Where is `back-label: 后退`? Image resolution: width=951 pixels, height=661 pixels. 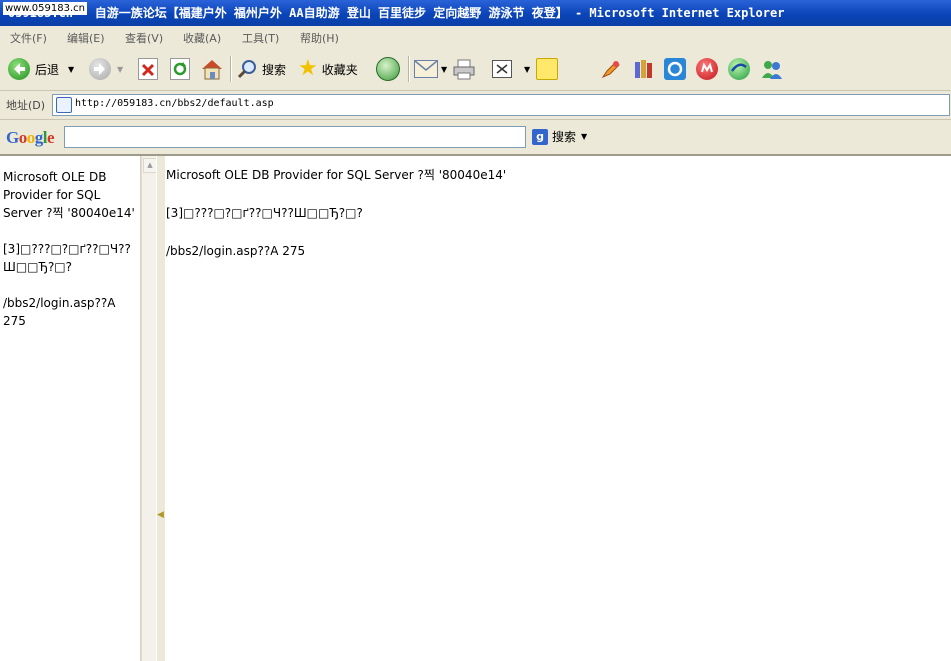 back-label: 后退 is located at coordinates (47, 69).